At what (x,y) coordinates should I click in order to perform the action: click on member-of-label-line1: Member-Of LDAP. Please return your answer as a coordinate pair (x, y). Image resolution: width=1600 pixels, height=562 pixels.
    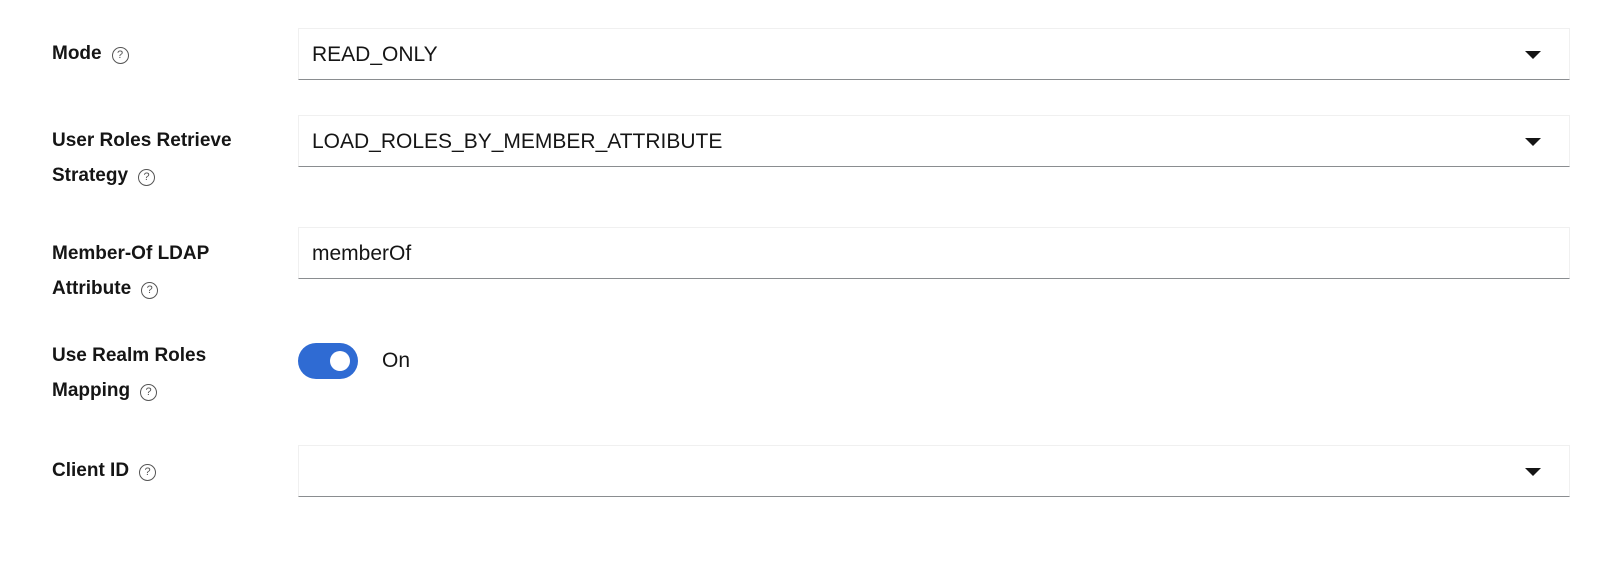
    Looking at the image, I should click on (131, 253).